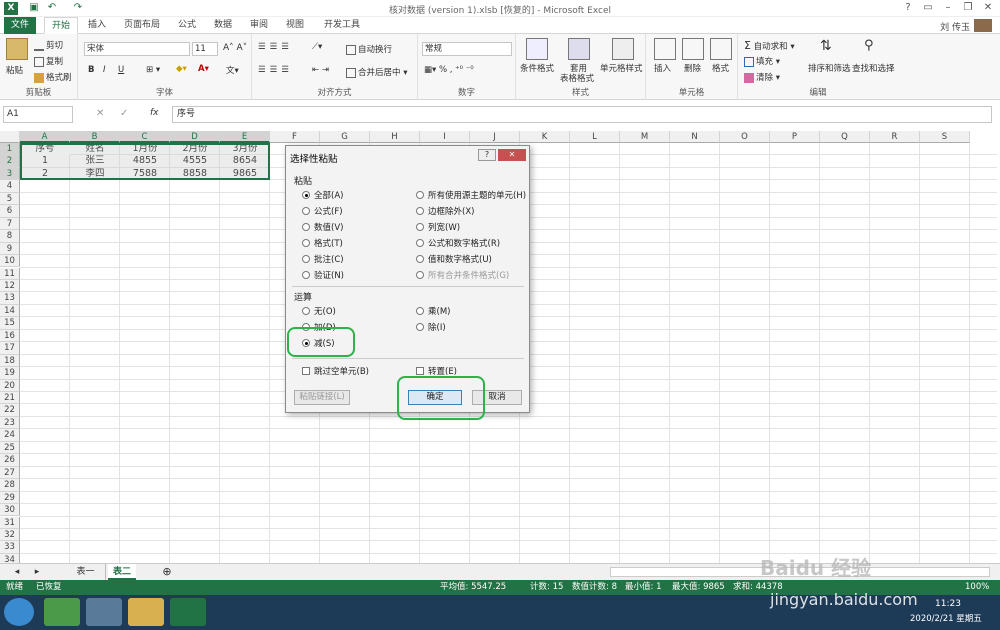  I want to click on row-header: 7, so click(10, 224).